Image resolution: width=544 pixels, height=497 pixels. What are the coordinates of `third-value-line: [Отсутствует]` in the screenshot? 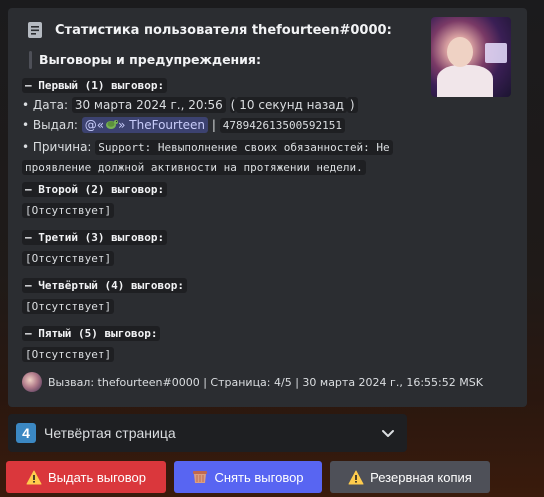 It's located at (68, 258).